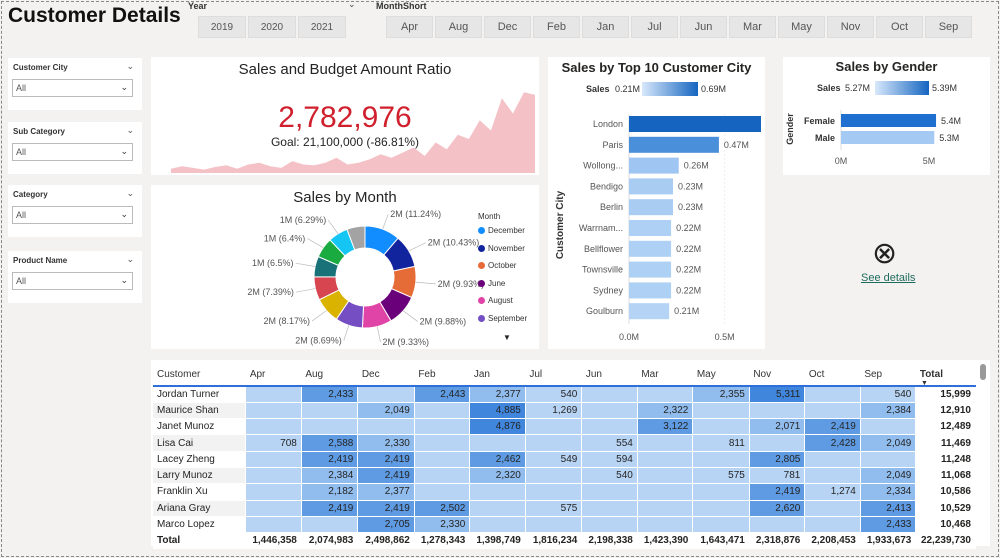  What do you see at coordinates (415, 214) in the screenshot?
I see `donut-data-label: 2M (11.24%)` at bounding box center [415, 214].